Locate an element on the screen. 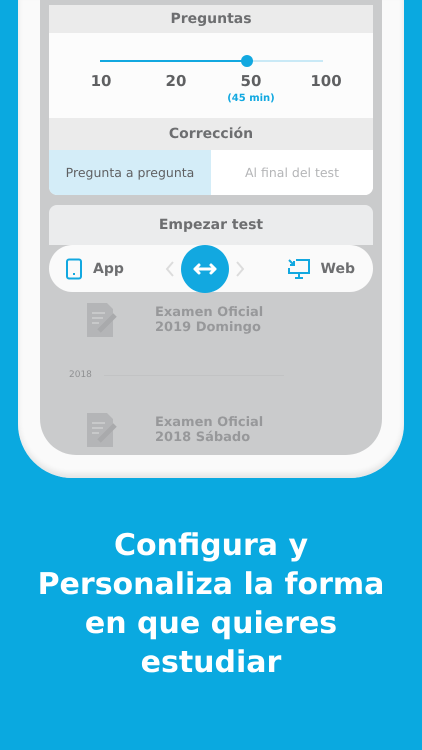 Image resolution: width=422 pixels, height=750 pixels. tick-label: 100 is located at coordinates (326, 81).